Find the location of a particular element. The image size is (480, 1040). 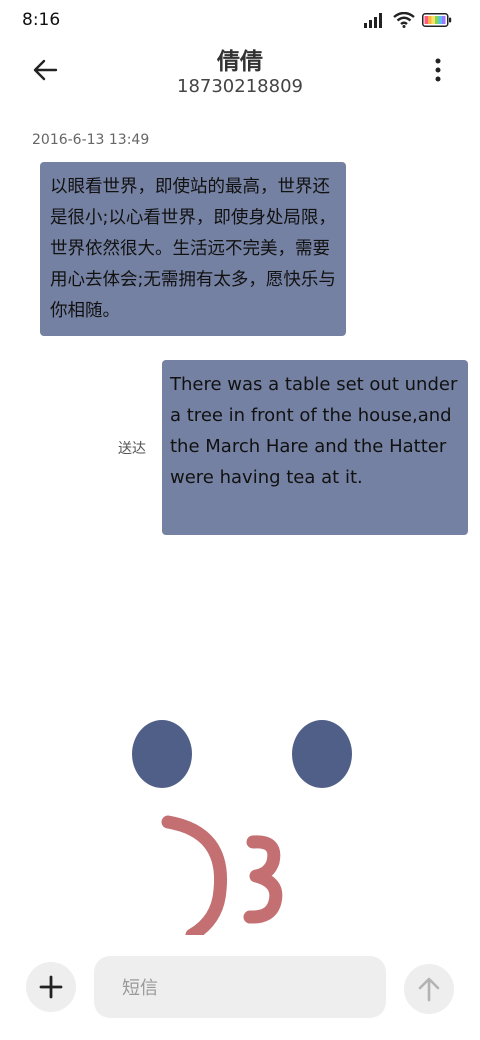

message-timestamp: 2016-6-13 13:49 is located at coordinates (91, 140).